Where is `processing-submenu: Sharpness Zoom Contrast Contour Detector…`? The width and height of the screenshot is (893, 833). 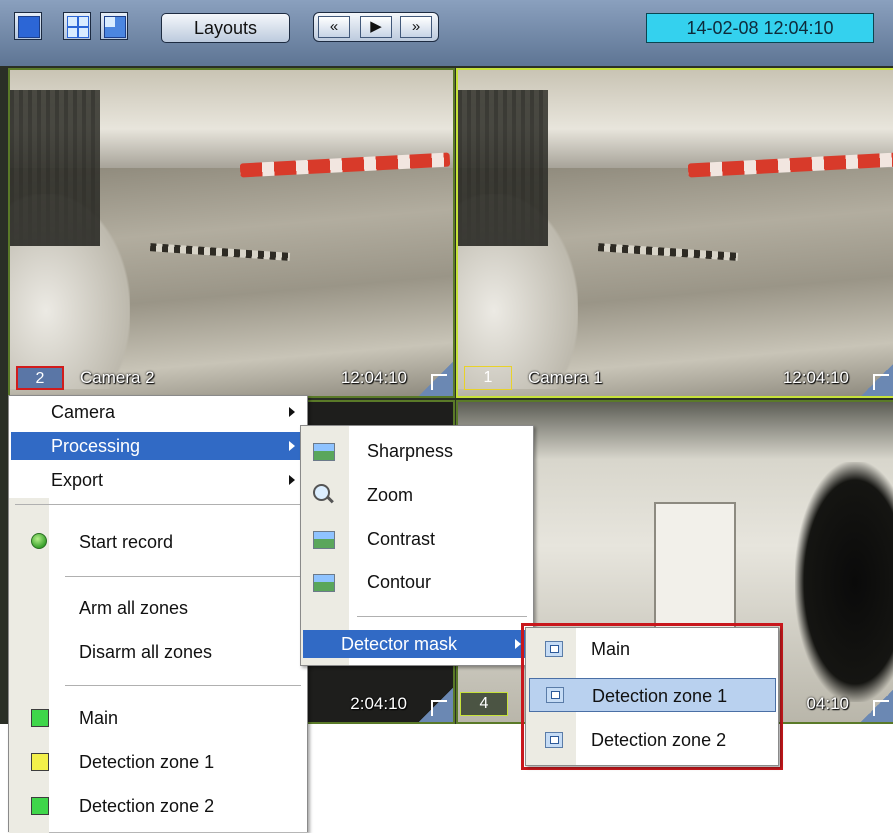 processing-submenu: Sharpness Zoom Contrast Contour Detector… is located at coordinates (417, 545).